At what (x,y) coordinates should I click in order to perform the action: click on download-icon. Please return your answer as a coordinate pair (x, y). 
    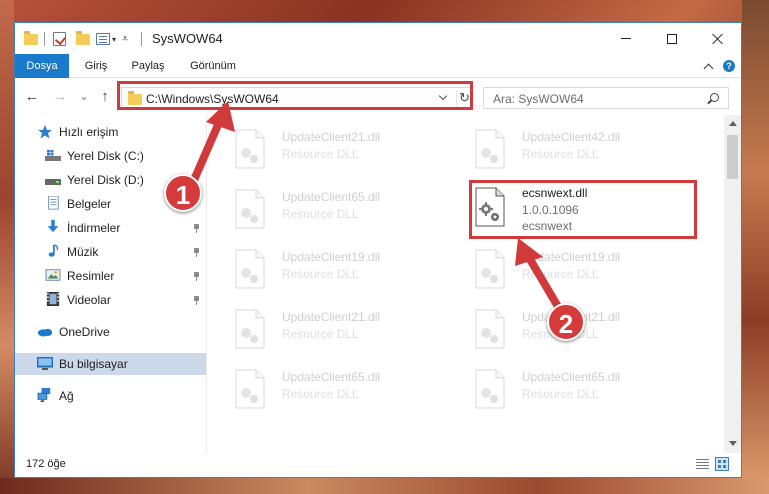
    Looking at the image, I should click on (53, 226).